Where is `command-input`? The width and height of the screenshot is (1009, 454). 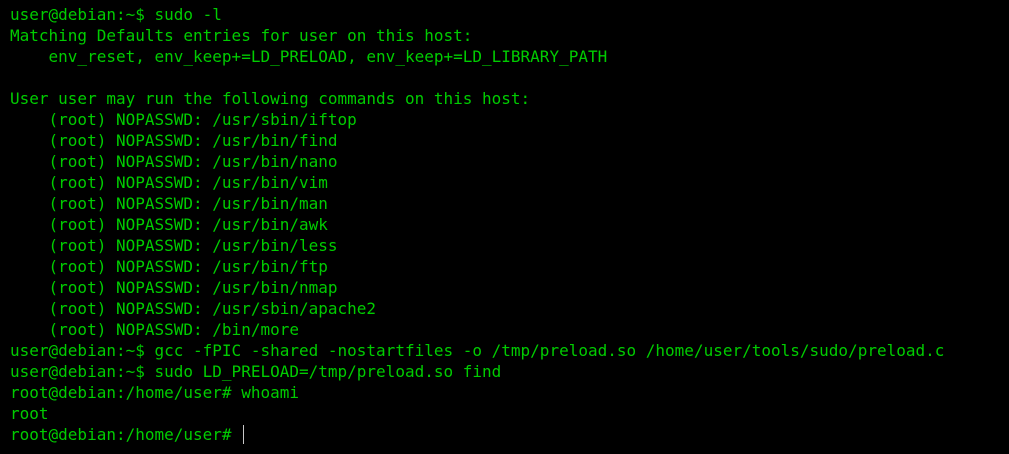 command-input is located at coordinates (237, 434).